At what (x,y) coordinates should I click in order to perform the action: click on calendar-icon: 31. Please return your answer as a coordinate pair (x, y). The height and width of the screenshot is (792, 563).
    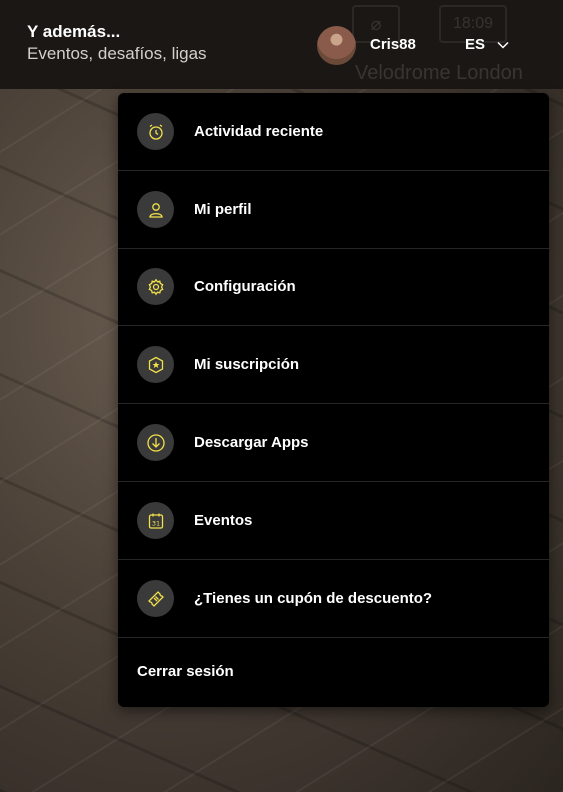
    Looking at the image, I should click on (155, 520).